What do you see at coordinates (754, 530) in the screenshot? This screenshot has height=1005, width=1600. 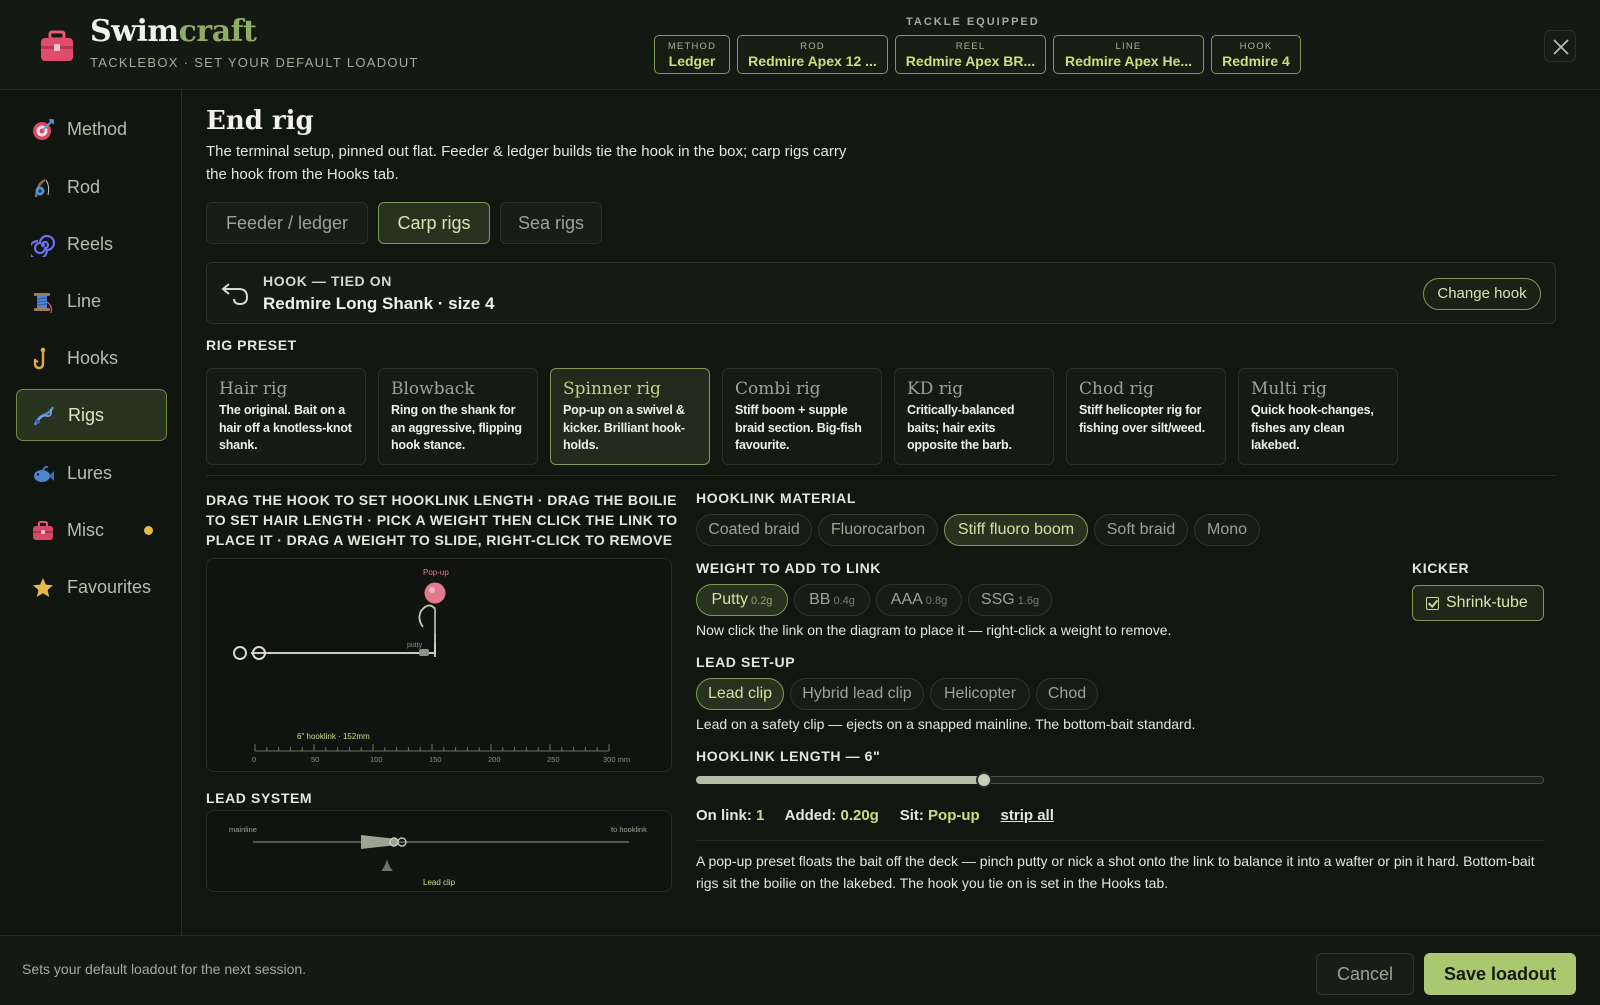 I see `material-coated-braid: Coated braid` at bounding box center [754, 530].